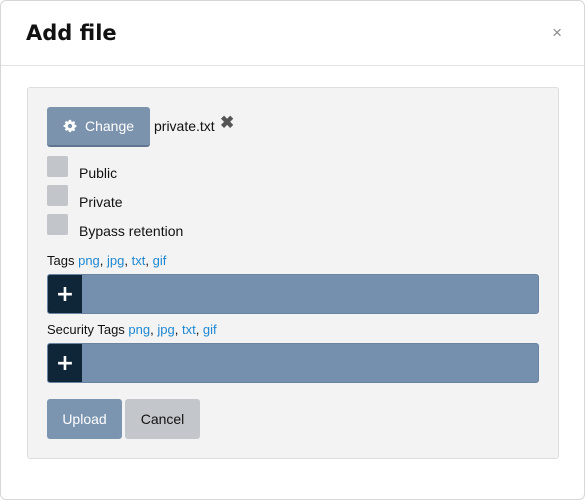 This screenshot has width=585, height=500. What do you see at coordinates (189, 329) in the screenshot?
I see `security-tags-ext-txt: txt` at bounding box center [189, 329].